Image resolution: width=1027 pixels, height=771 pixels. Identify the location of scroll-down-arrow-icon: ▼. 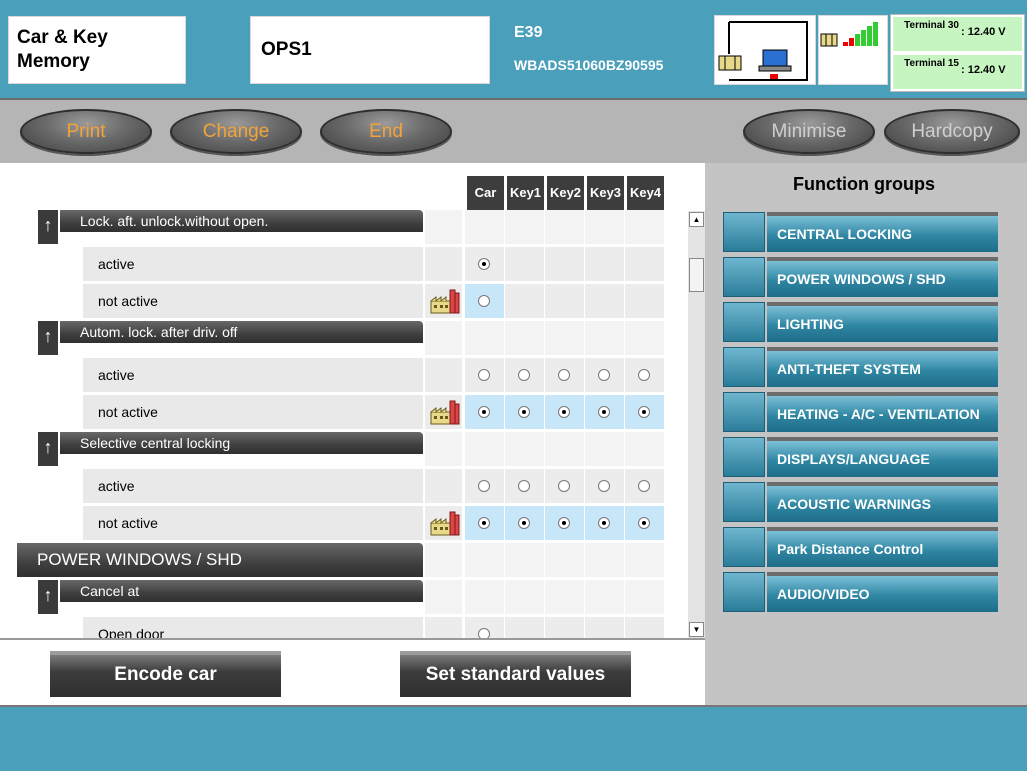
(696, 629).